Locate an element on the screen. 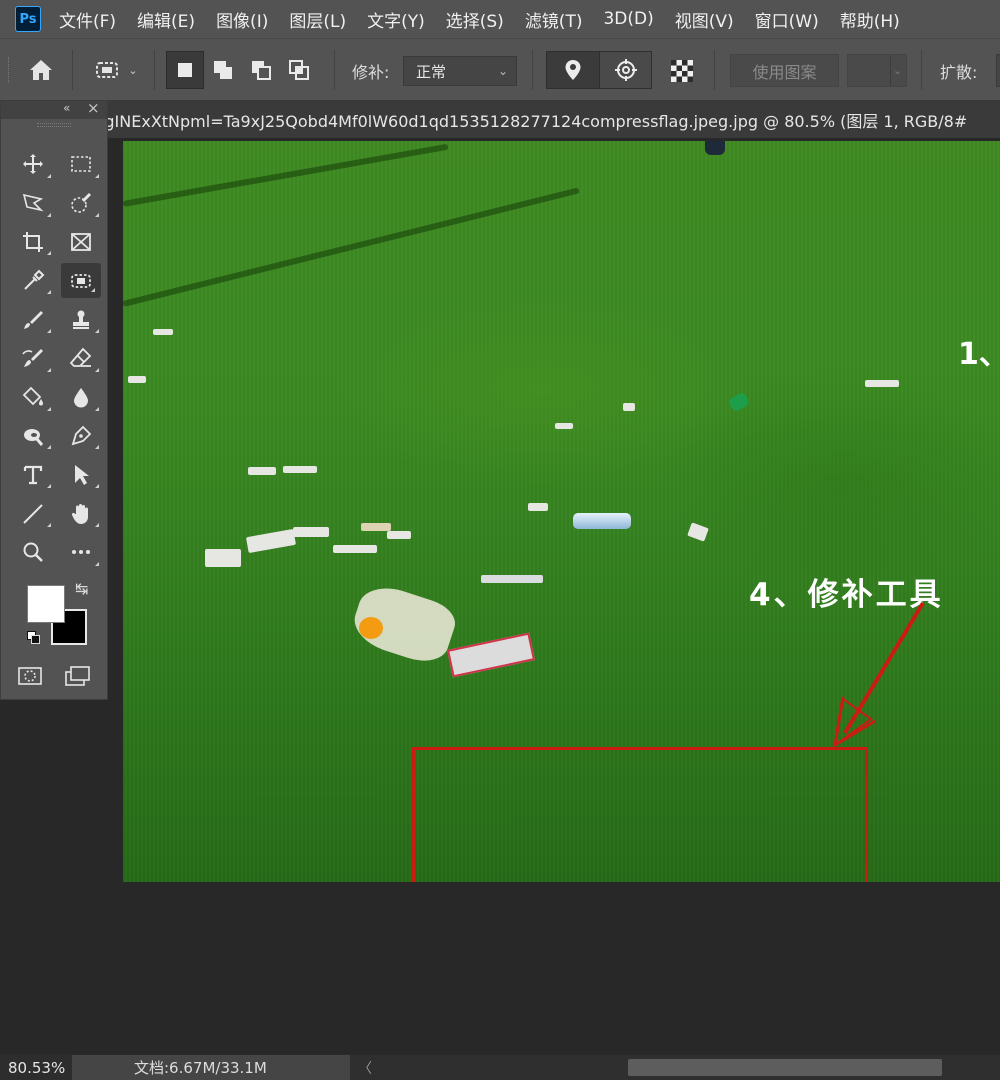 This screenshot has width=1000, height=1080. document-size: 文档:6.67M/33.1M is located at coordinates (200, 1068).